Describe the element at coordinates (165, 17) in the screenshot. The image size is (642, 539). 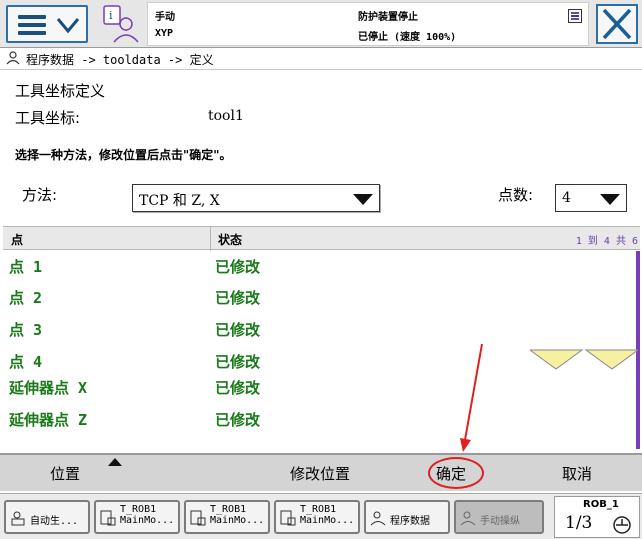
I see `mode-text: 手动` at that location.